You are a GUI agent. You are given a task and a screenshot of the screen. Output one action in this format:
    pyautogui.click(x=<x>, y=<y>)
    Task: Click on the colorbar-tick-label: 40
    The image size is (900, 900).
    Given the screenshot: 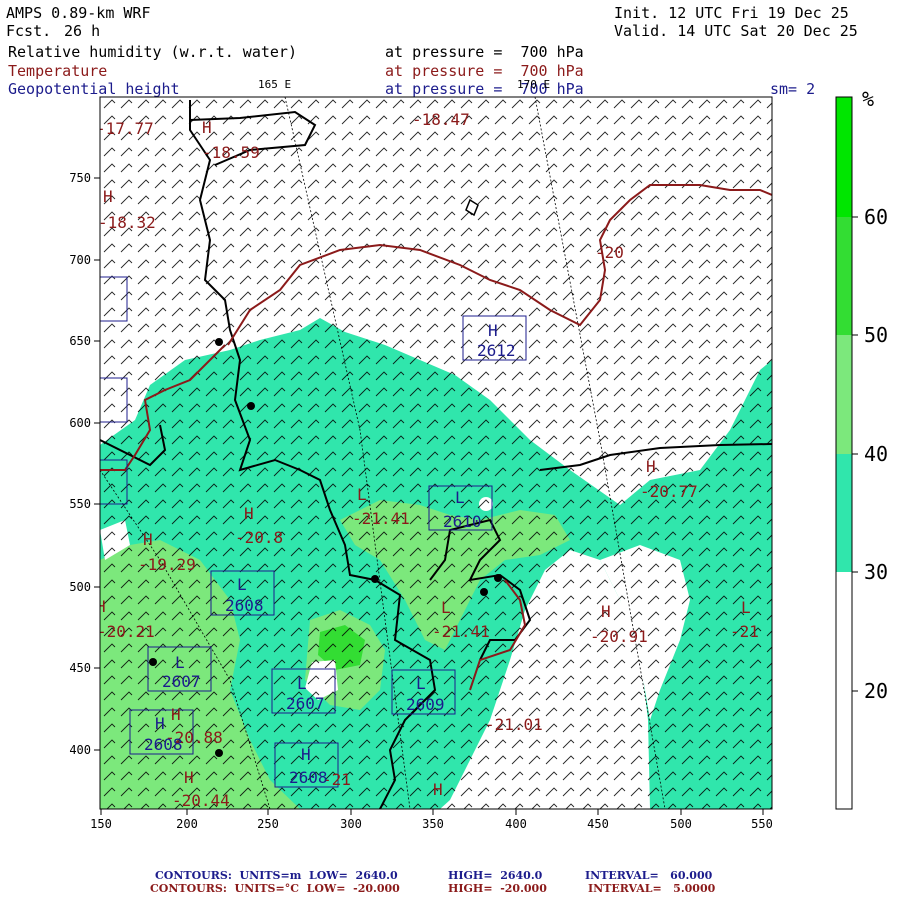 What is the action you would take?
    pyautogui.click(x=876, y=454)
    